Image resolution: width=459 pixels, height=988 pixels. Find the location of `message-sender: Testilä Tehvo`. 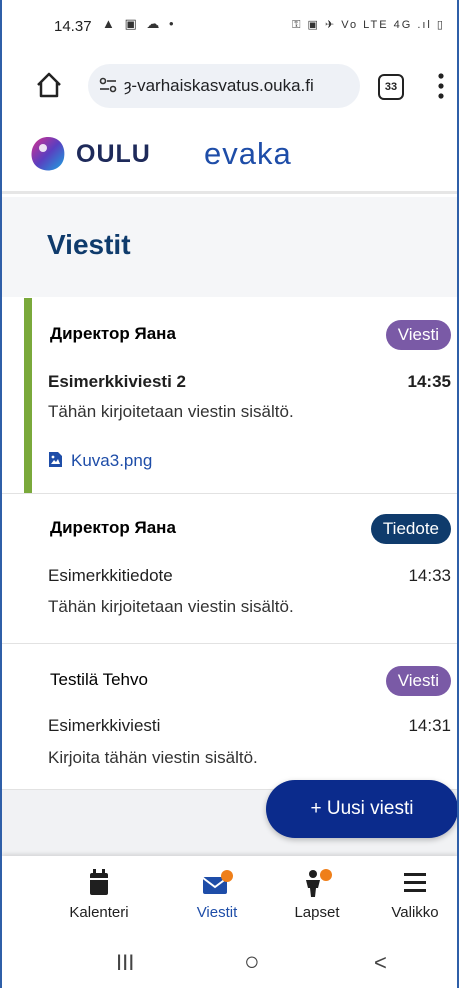

message-sender: Testilä Tehvo is located at coordinates (99, 679).